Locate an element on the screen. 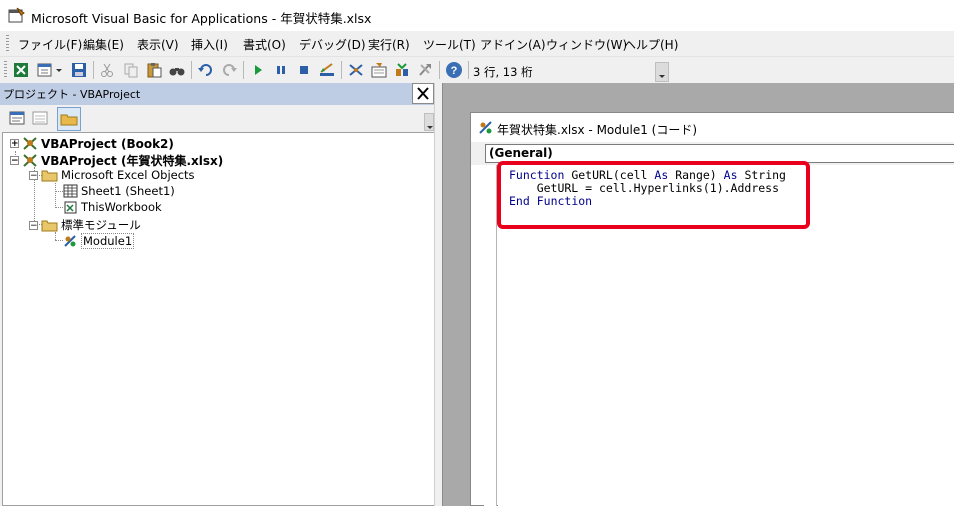 The width and height of the screenshot is (954, 506). tree-item-label: Microsoft Excel Objects is located at coordinates (128, 175).